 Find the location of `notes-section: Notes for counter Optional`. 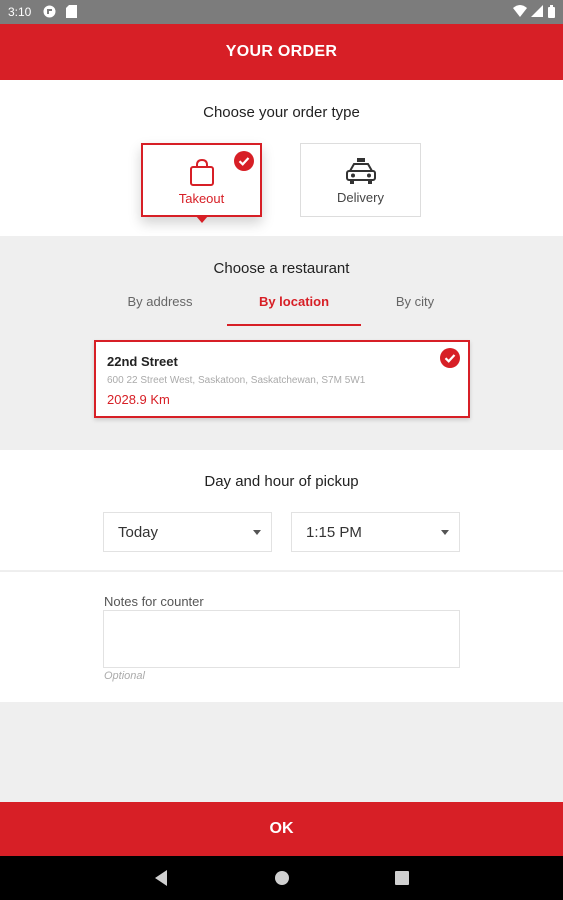

notes-section: Notes for counter Optional is located at coordinates (281, 636).